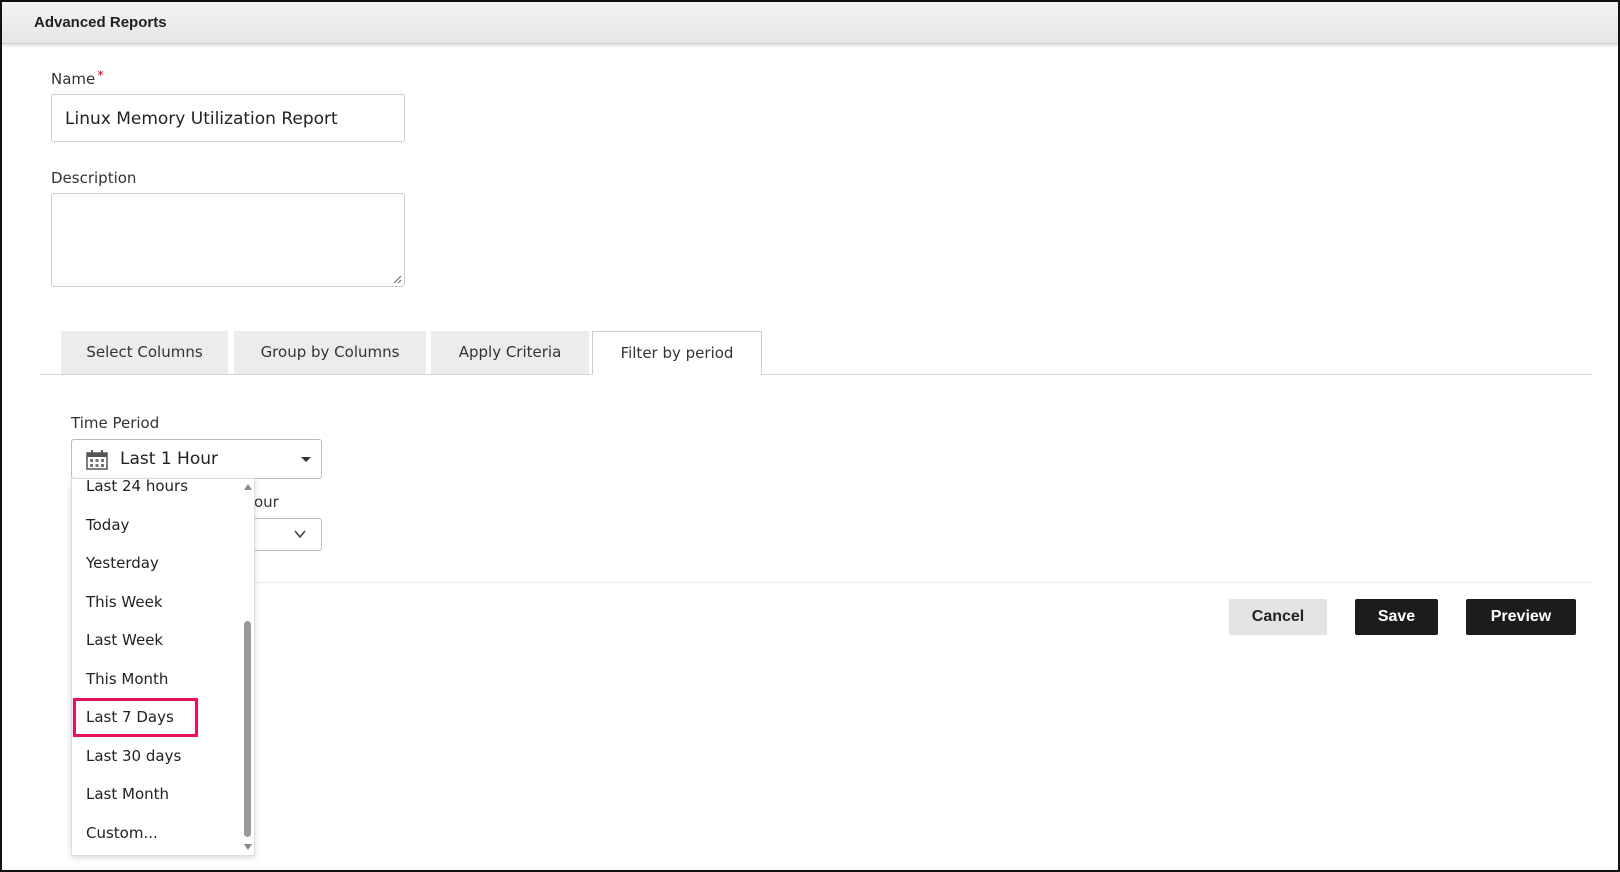  Describe the element at coordinates (1521, 617) in the screenshot. I see `preview-button: Preview` at that location.